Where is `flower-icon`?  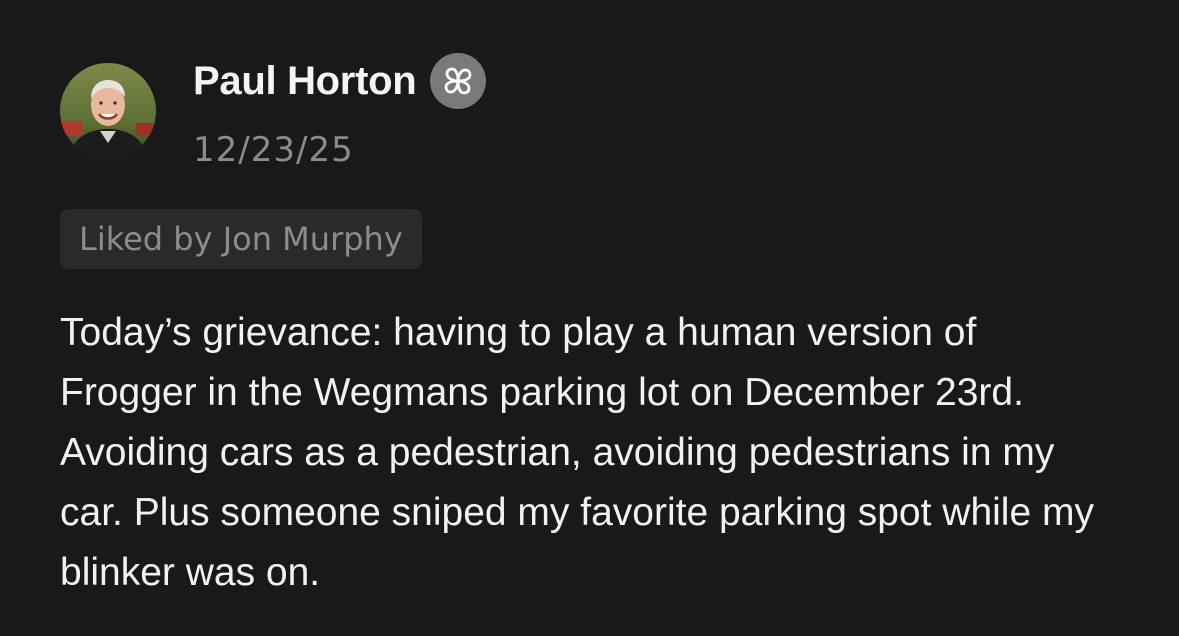 flower-icon is located at coordinates (458, 81).